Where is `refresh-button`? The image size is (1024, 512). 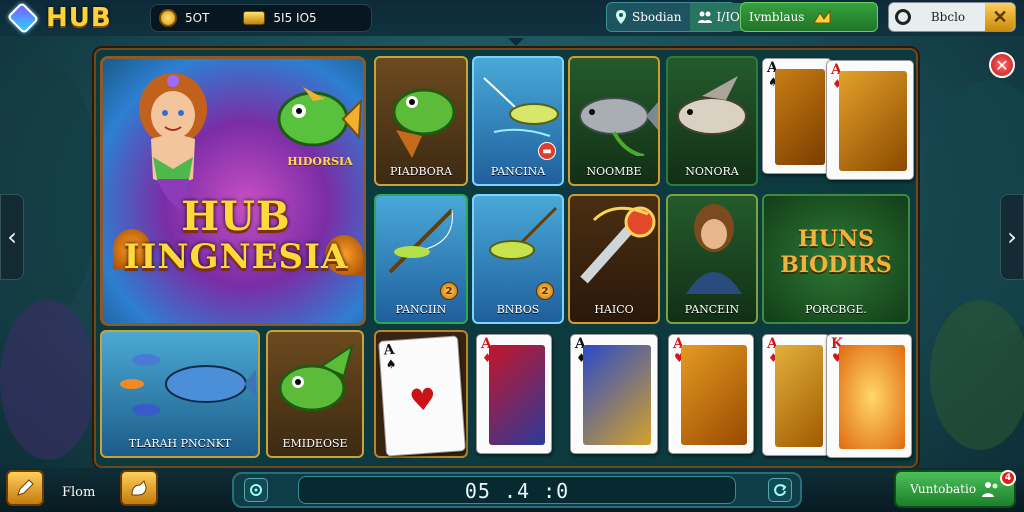 refresh-button is located at coordinates (780, 490).